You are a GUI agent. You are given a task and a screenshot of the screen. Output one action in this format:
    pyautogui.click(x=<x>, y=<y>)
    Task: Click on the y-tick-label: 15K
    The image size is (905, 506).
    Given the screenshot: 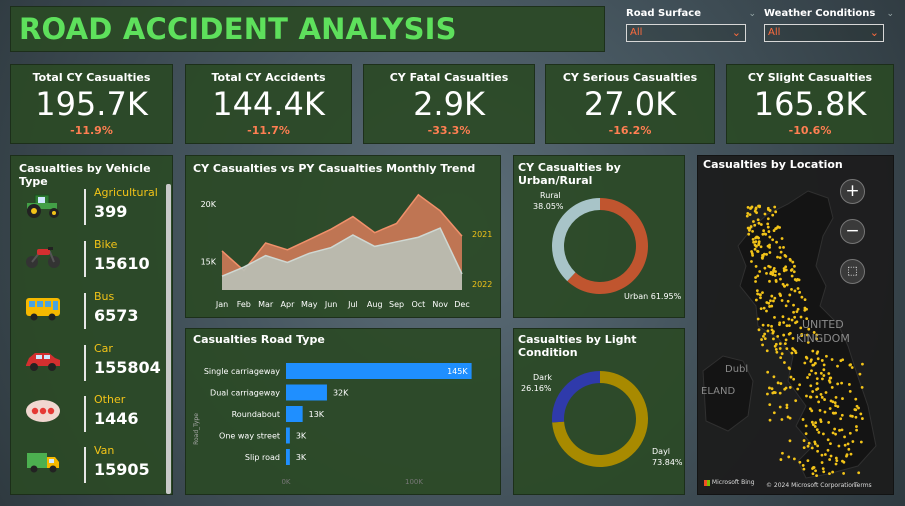 What is the action you would take?
    pyautogui.click(x=209, y=261)
    